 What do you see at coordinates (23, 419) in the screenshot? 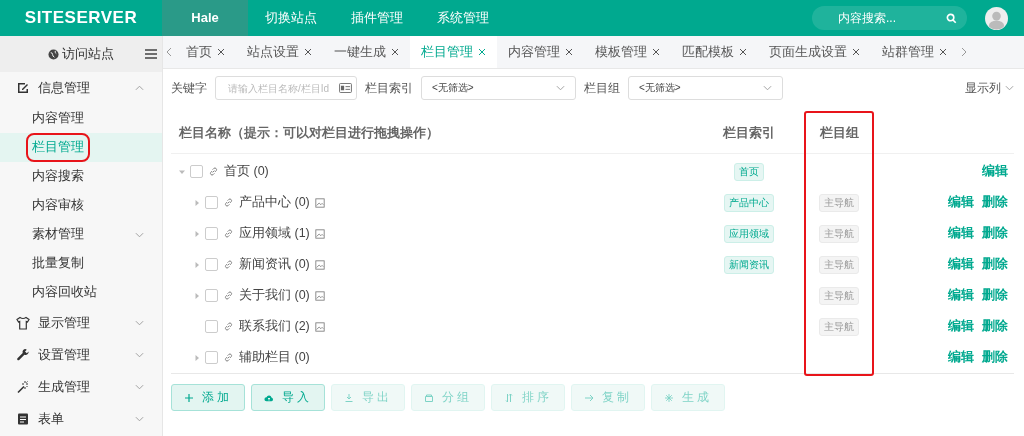
I see `form-icon` at bounding box center [23, 419].